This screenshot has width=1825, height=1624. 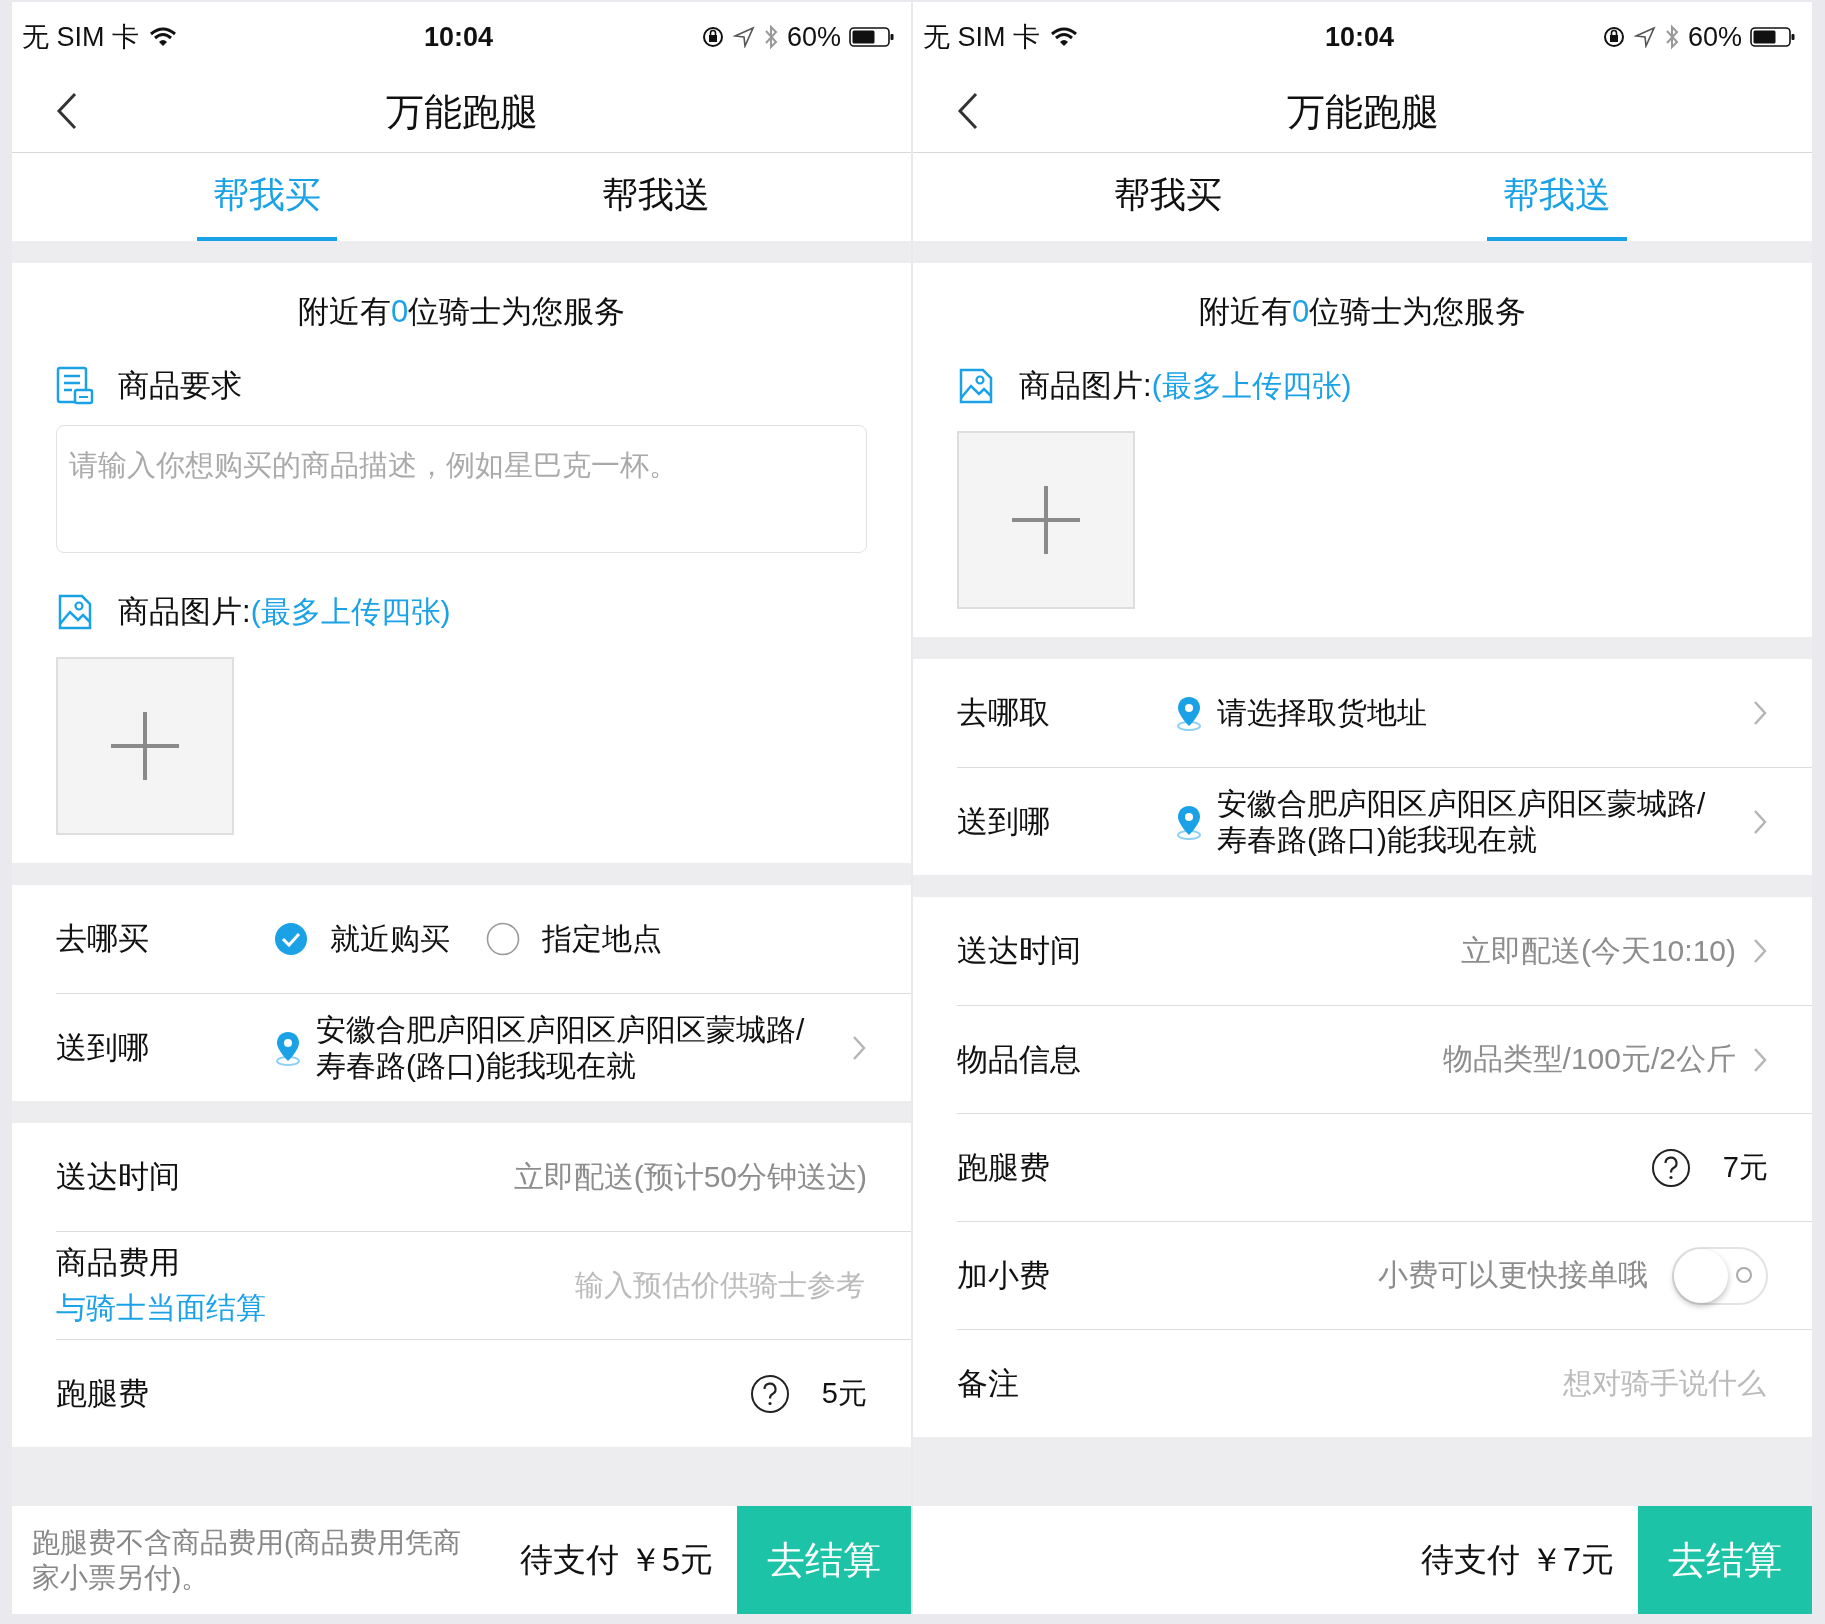 What do you see at coordinates (689, 1176) in the screenshot?
I see `value-text: 立即配送(预计50分钟送达)` at bounding box center [689, 1176].